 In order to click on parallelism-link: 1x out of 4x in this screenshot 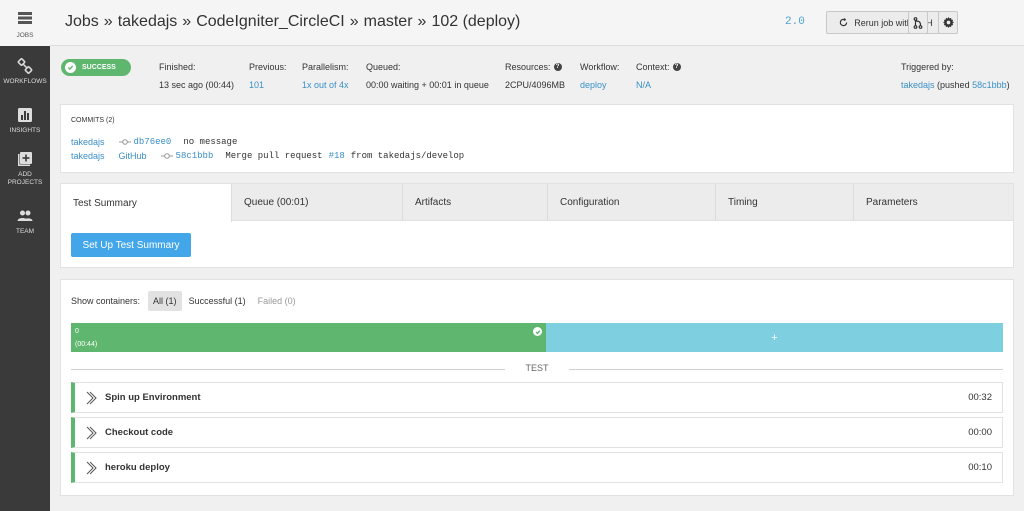, I will do `click(325, 85)`.